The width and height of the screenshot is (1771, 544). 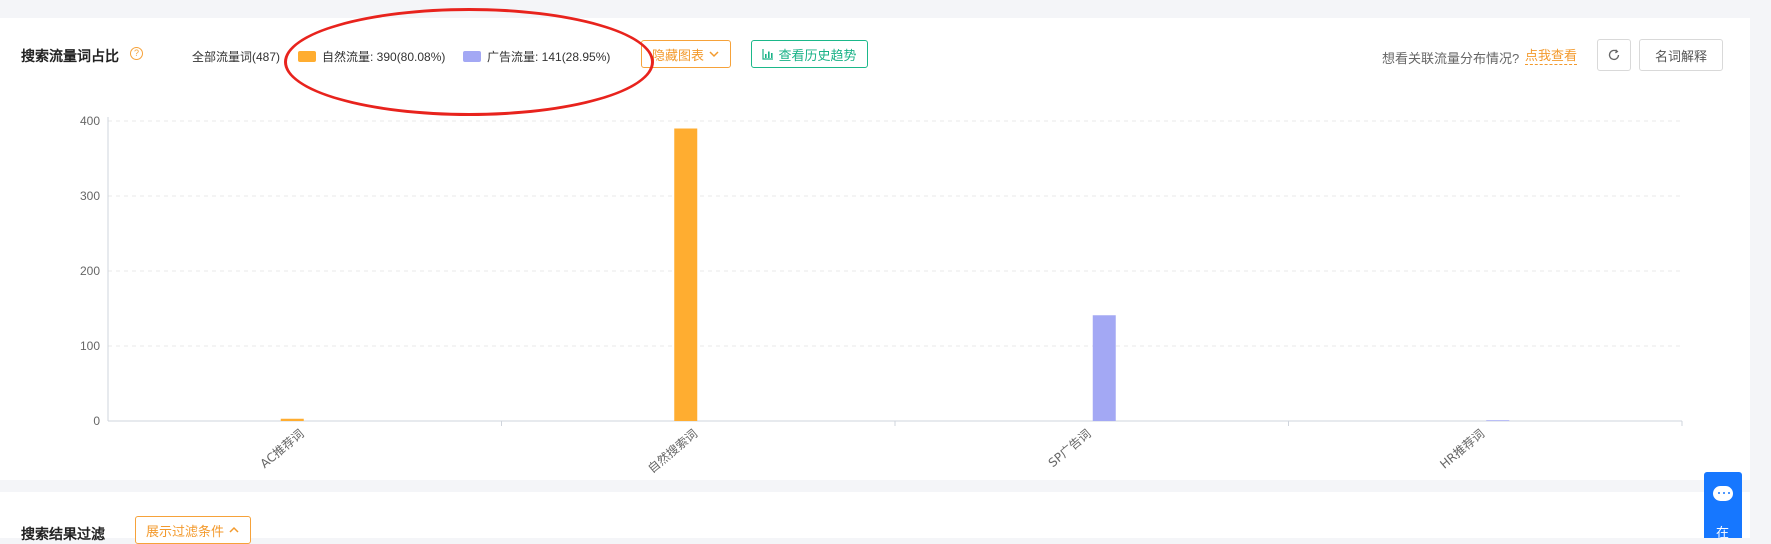 What do you see at coordinates (282, 449) in the screenshot?
I see `x-tick-label: AC推荐词` at bounding box center [282, 449].